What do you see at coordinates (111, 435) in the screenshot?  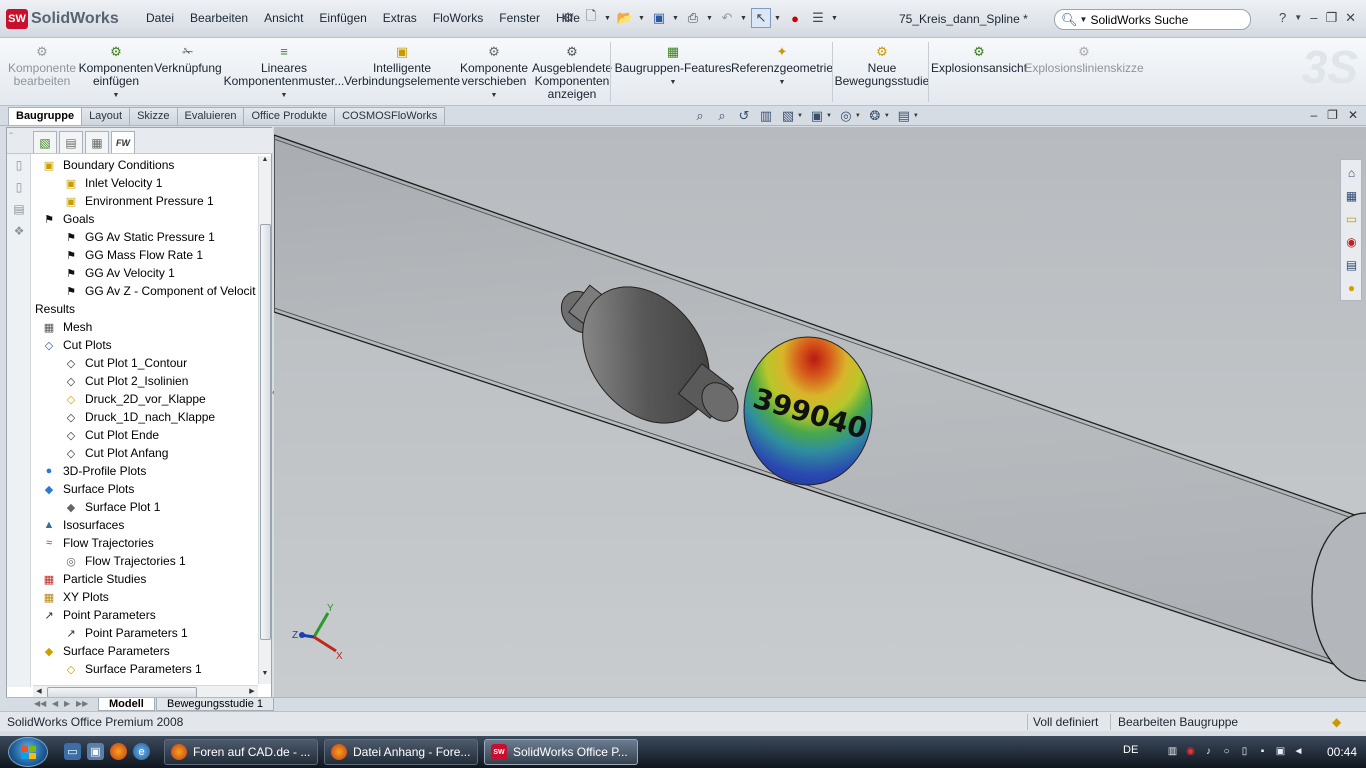 I see `tree-item: ◇ Cut Plot Ende` at bounding box center [111, 435].